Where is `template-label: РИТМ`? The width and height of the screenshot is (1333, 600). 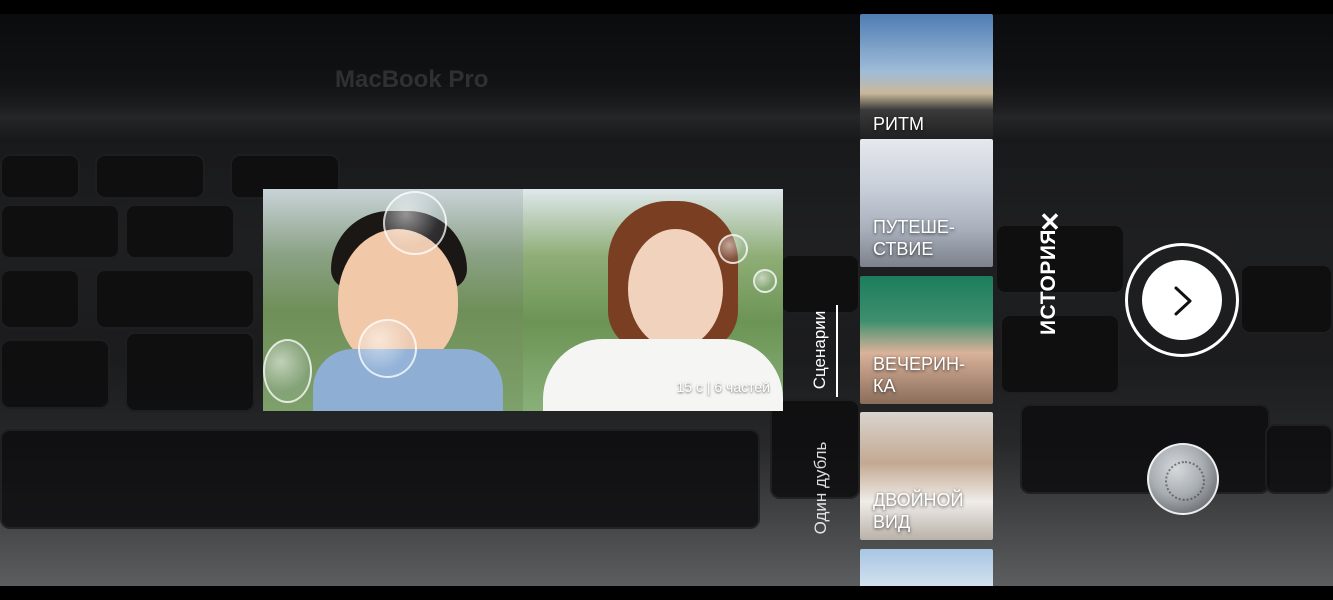 template-label: РИТМ is located at coordinates (898, 124).